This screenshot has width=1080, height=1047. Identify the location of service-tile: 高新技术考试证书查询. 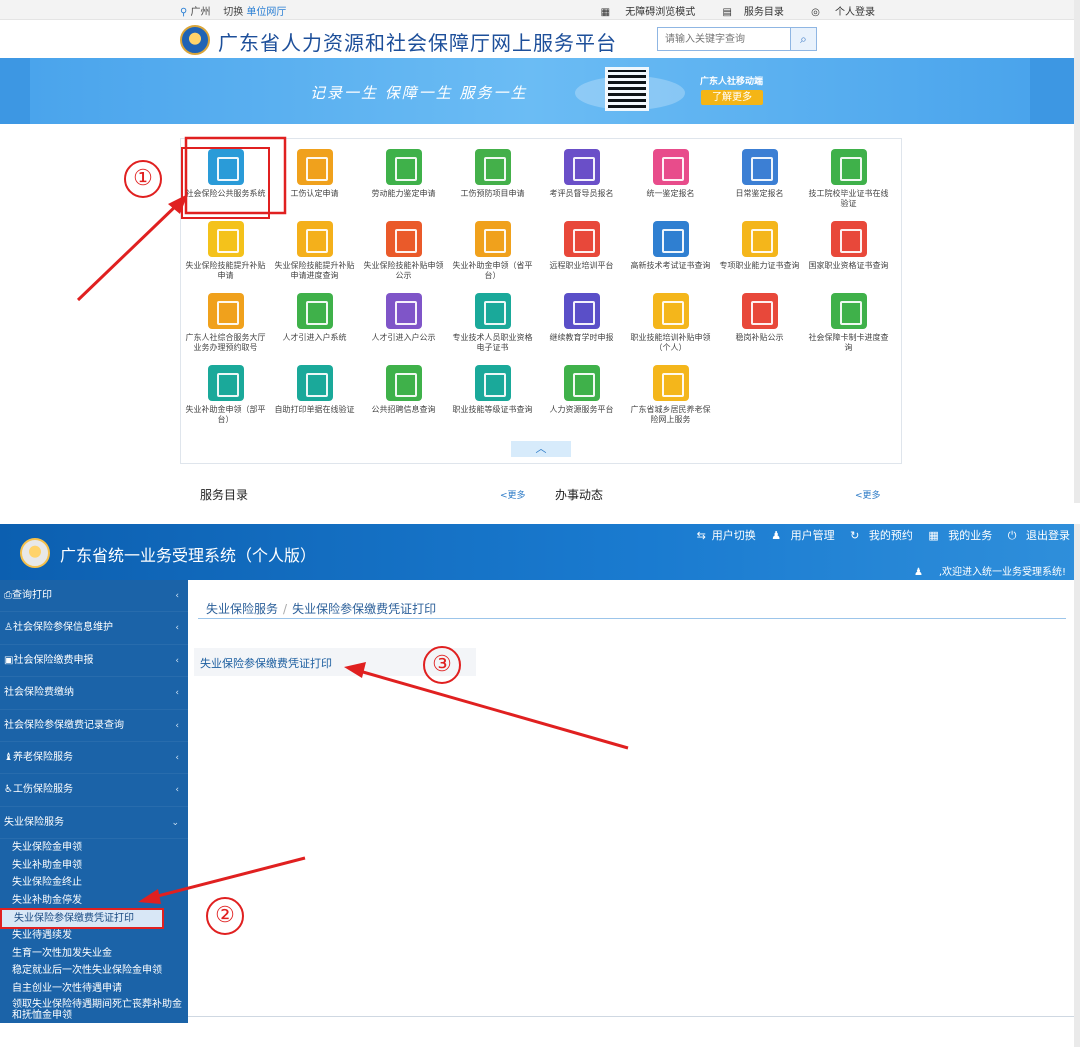
(670, 255).